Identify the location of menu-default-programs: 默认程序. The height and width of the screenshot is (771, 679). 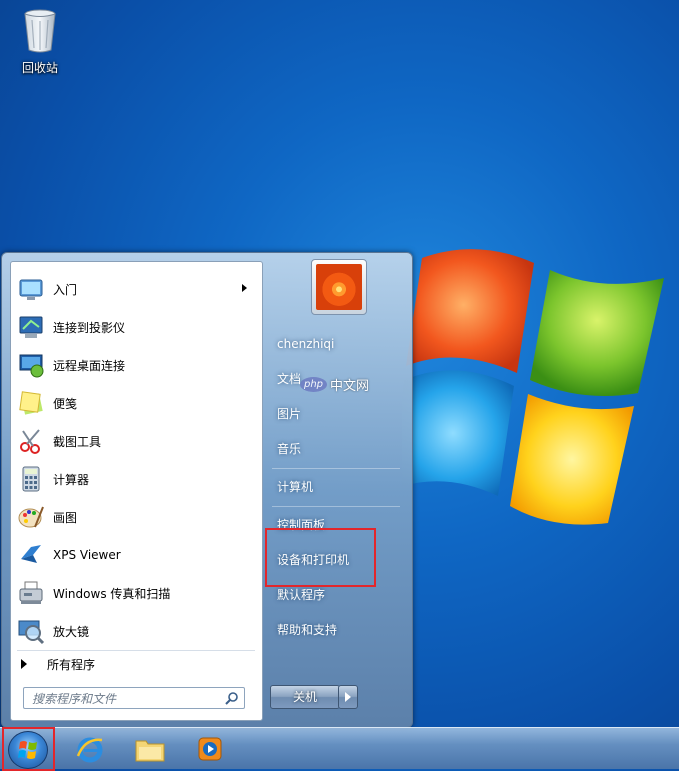
(301, 595).